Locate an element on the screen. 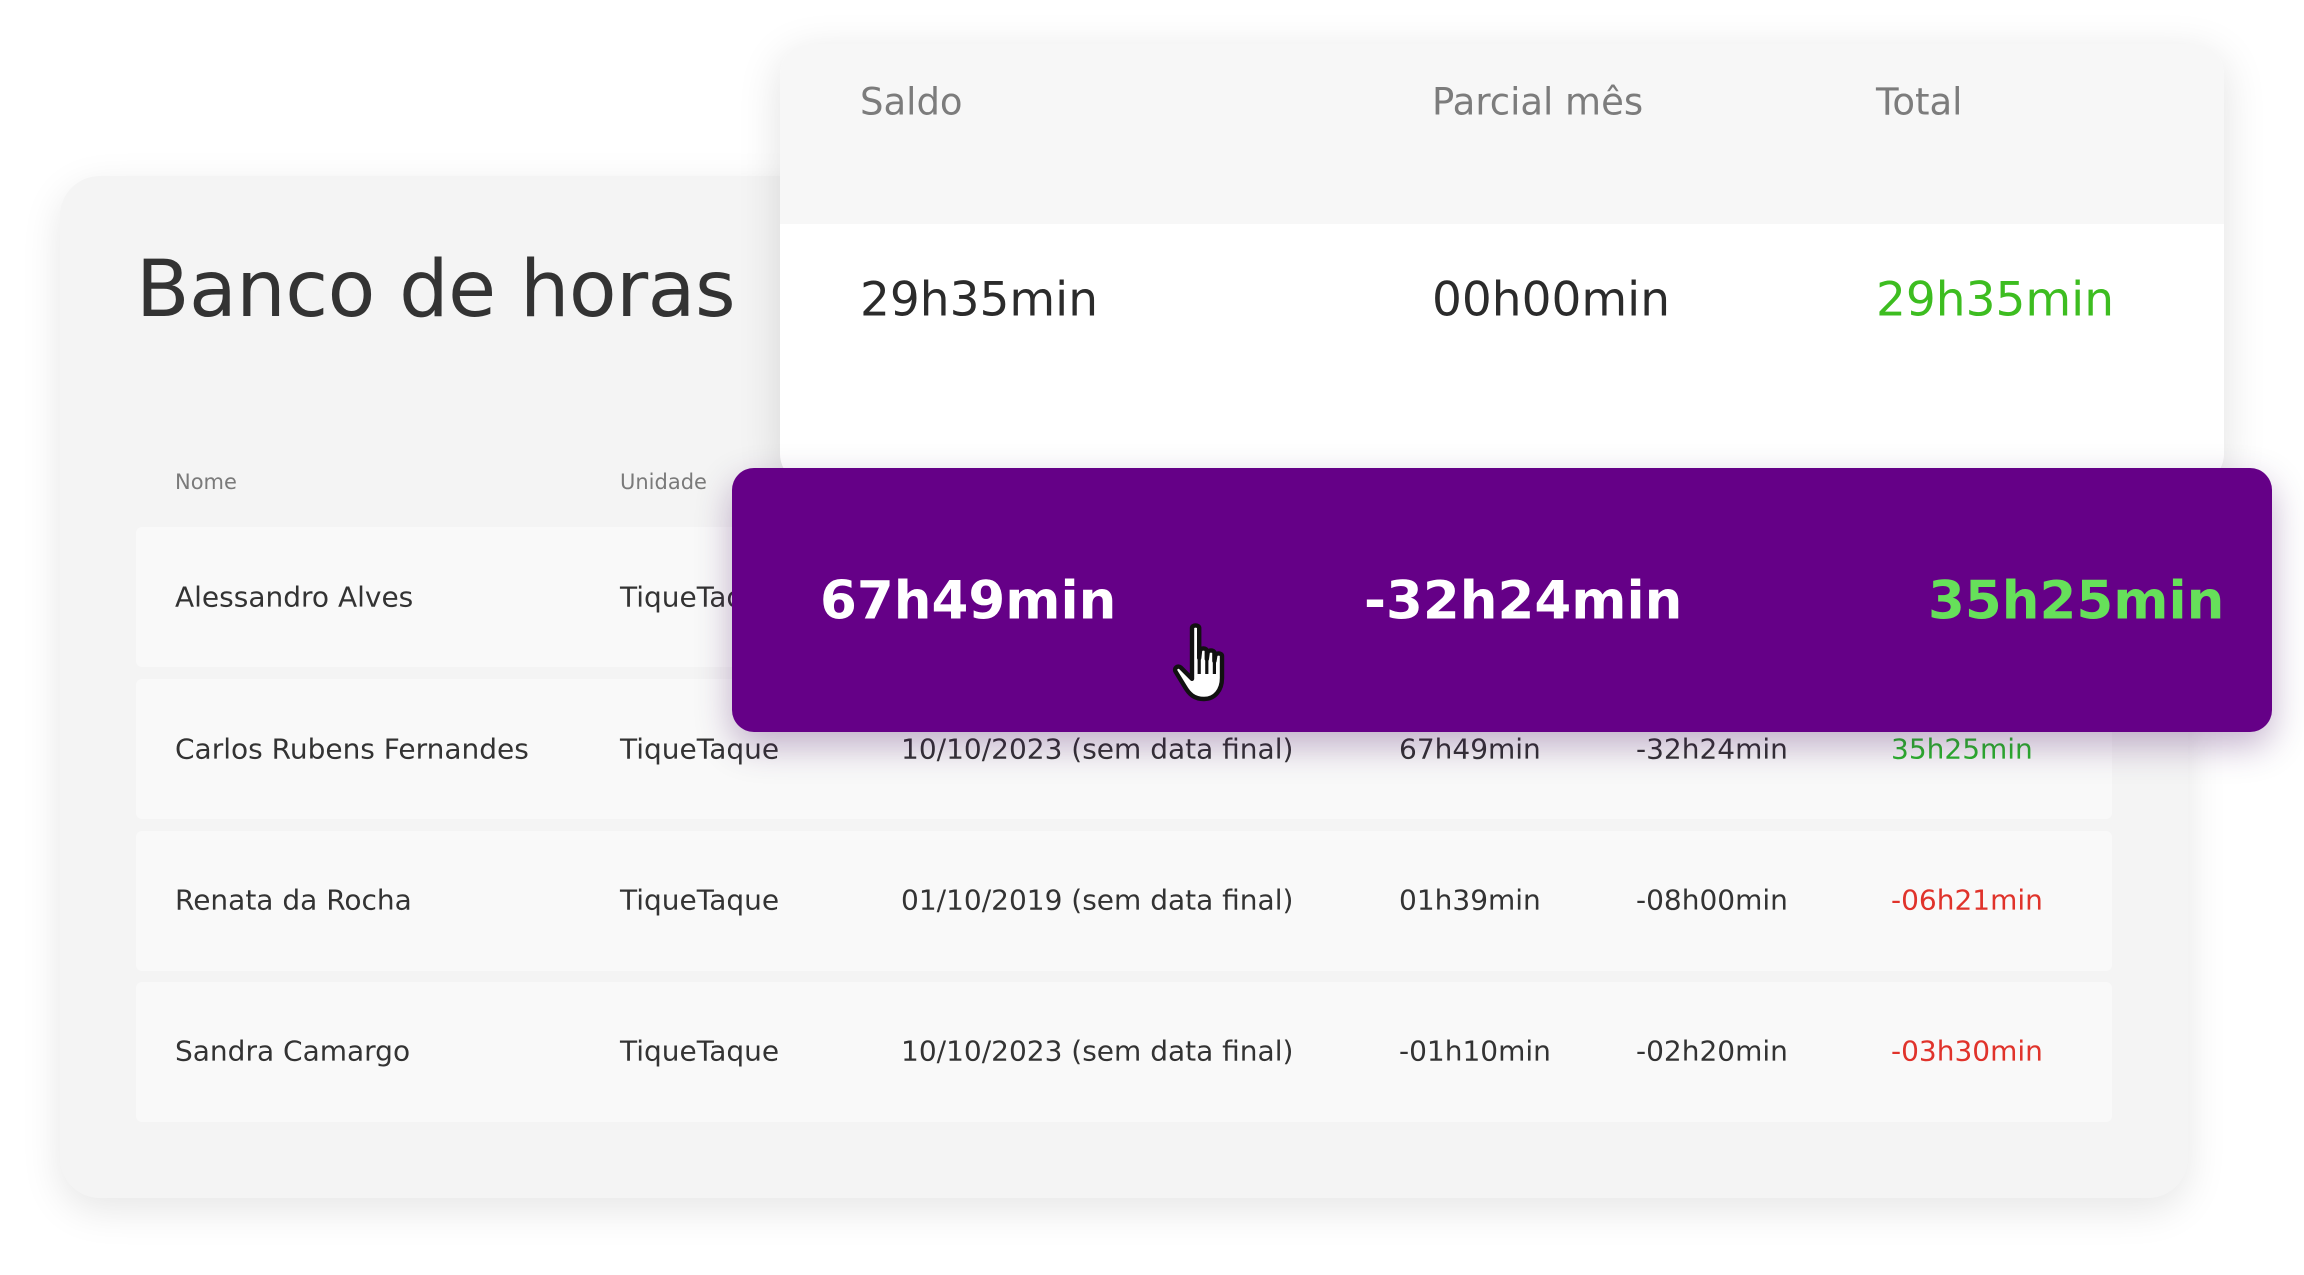  column-header-nome: Nome is located at coordinates (206, 482).